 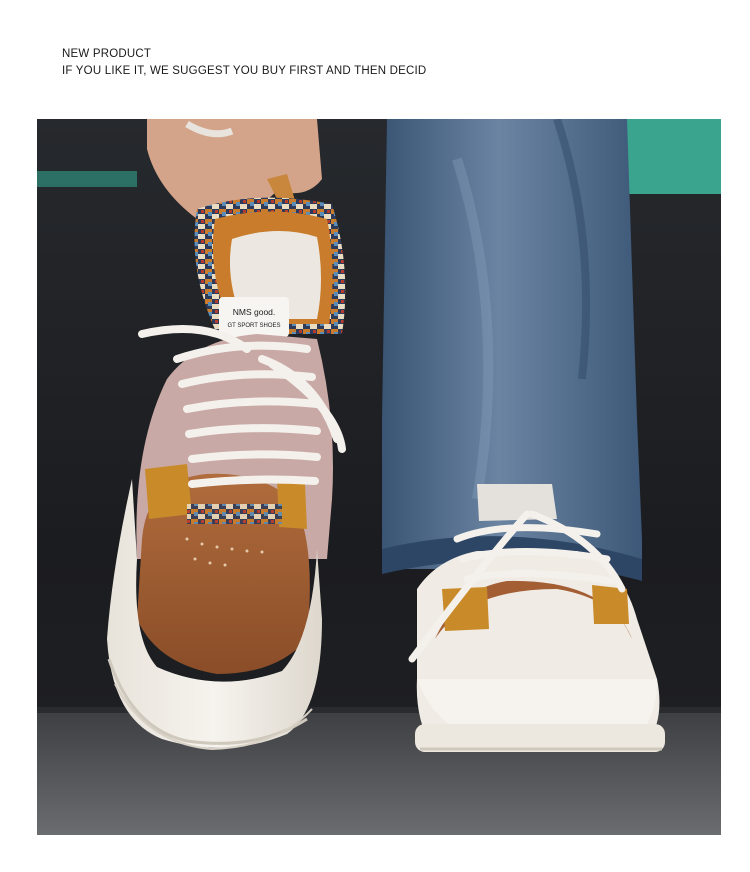 What do you see at coordinates (107, 54) in the screenshot?
I see `caption-title: NEW PRODUCT` at bounding box center [107, 54].